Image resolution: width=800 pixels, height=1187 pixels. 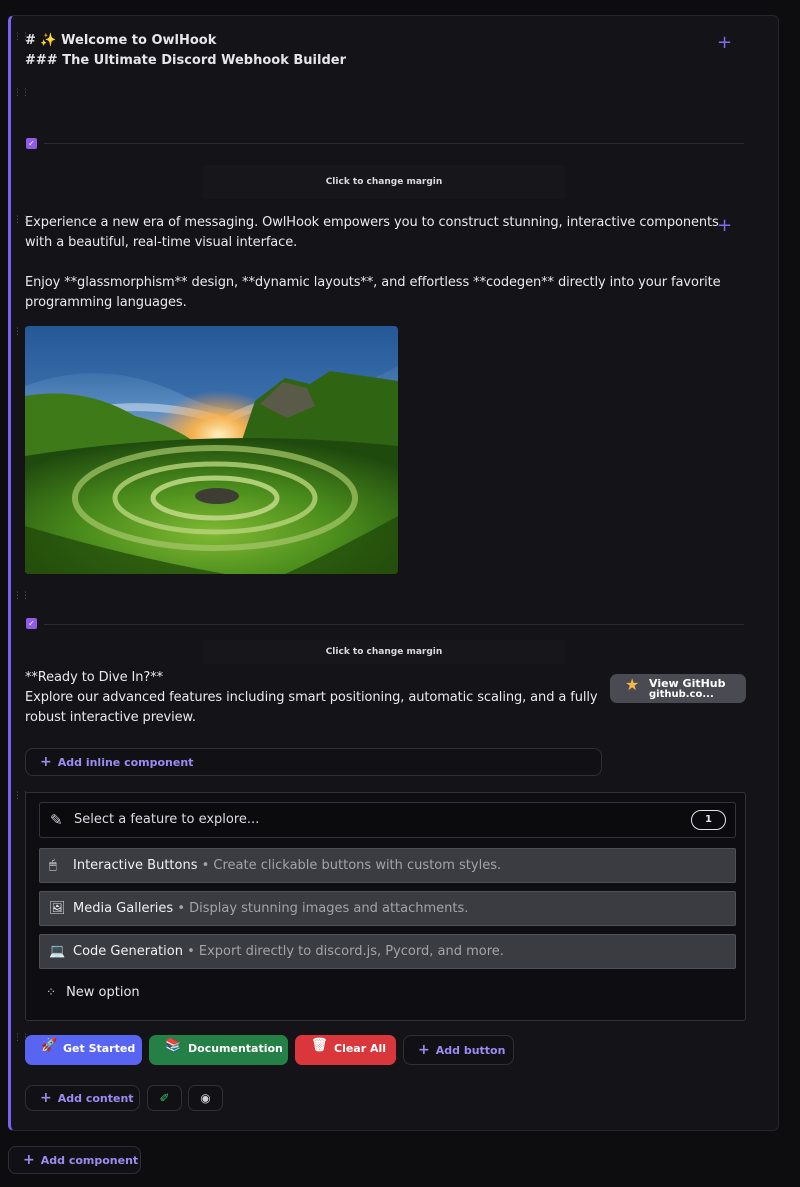 I want to click on picture-icon: 🖼, so click(x=57, y=908).